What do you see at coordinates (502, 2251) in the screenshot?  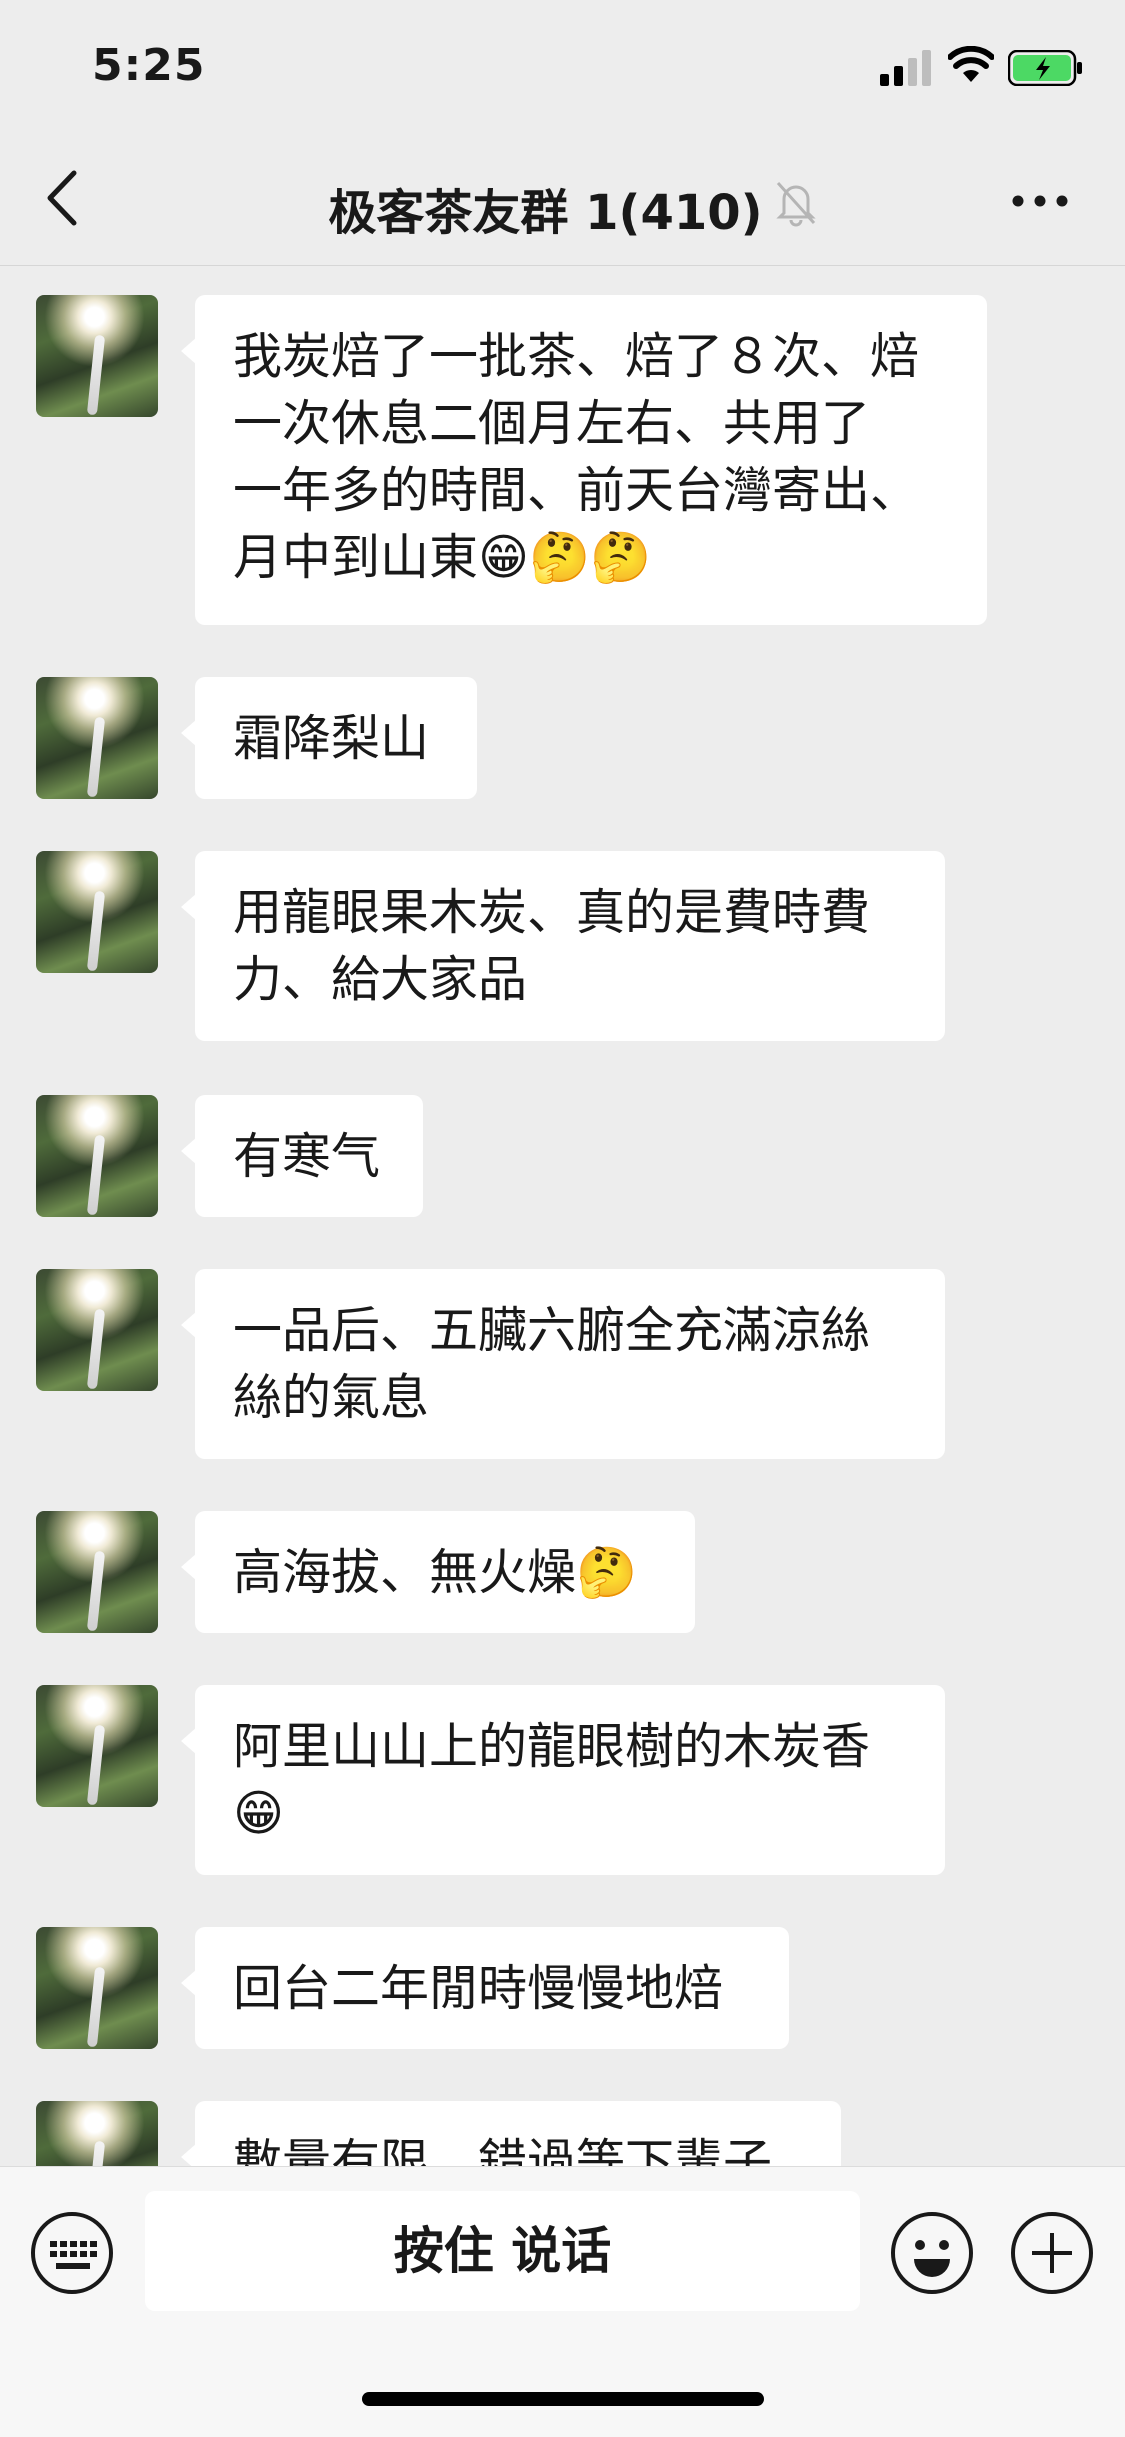 I see `hold-to-talk-button: 按住 说话` at bounding box center [502, 2251].